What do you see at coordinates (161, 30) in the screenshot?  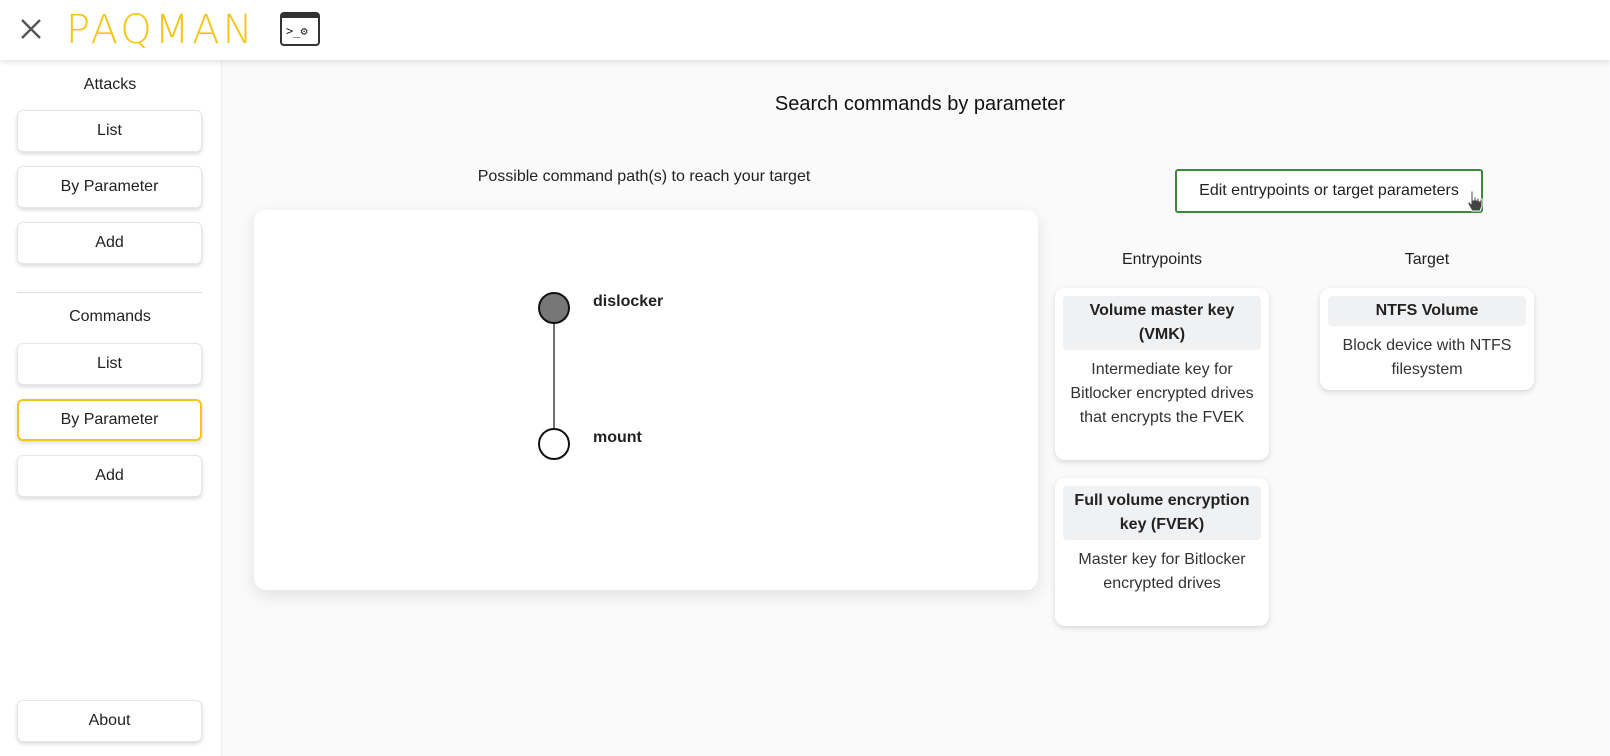 I see `app-logo: PAQMAN` at bounding box center [161, 30].